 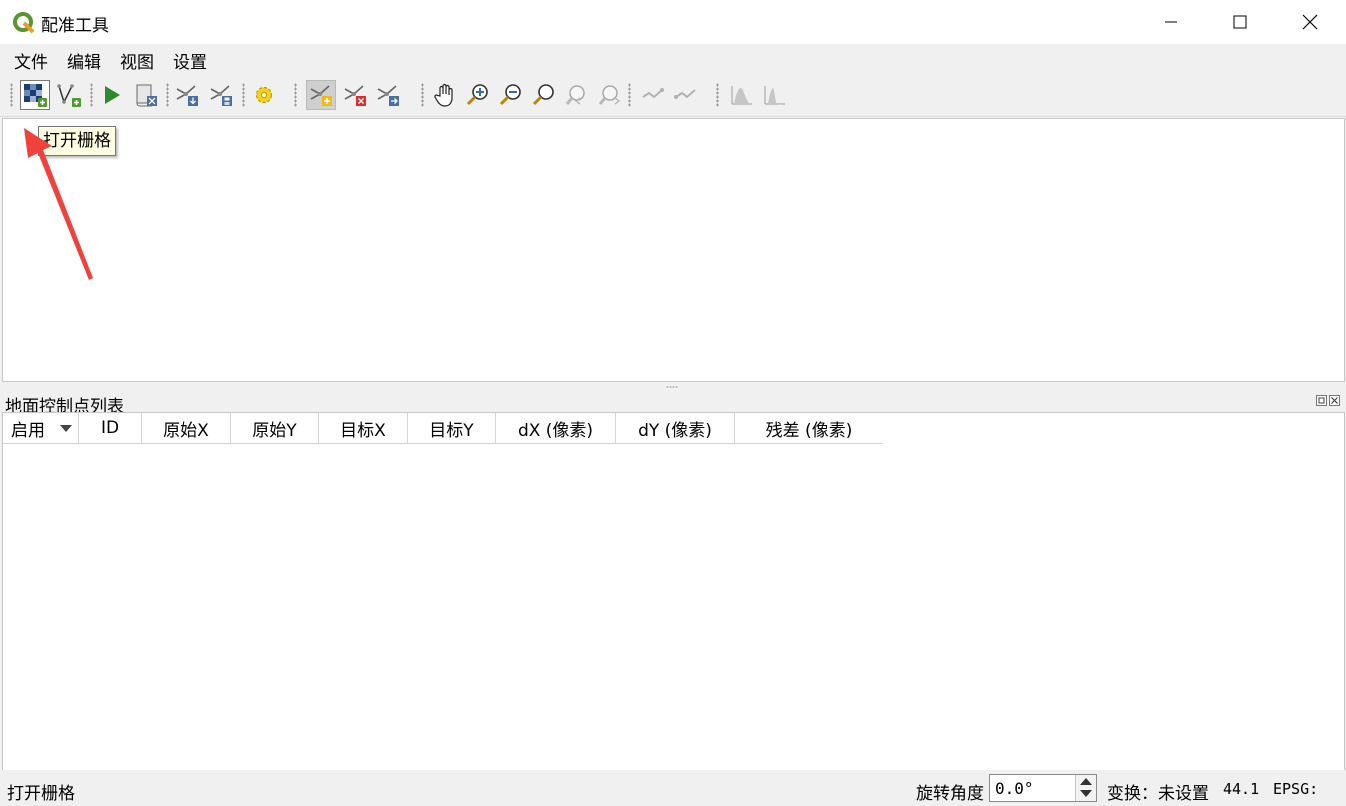 I want to click on add-point-icon, so click(x=321, y=95).